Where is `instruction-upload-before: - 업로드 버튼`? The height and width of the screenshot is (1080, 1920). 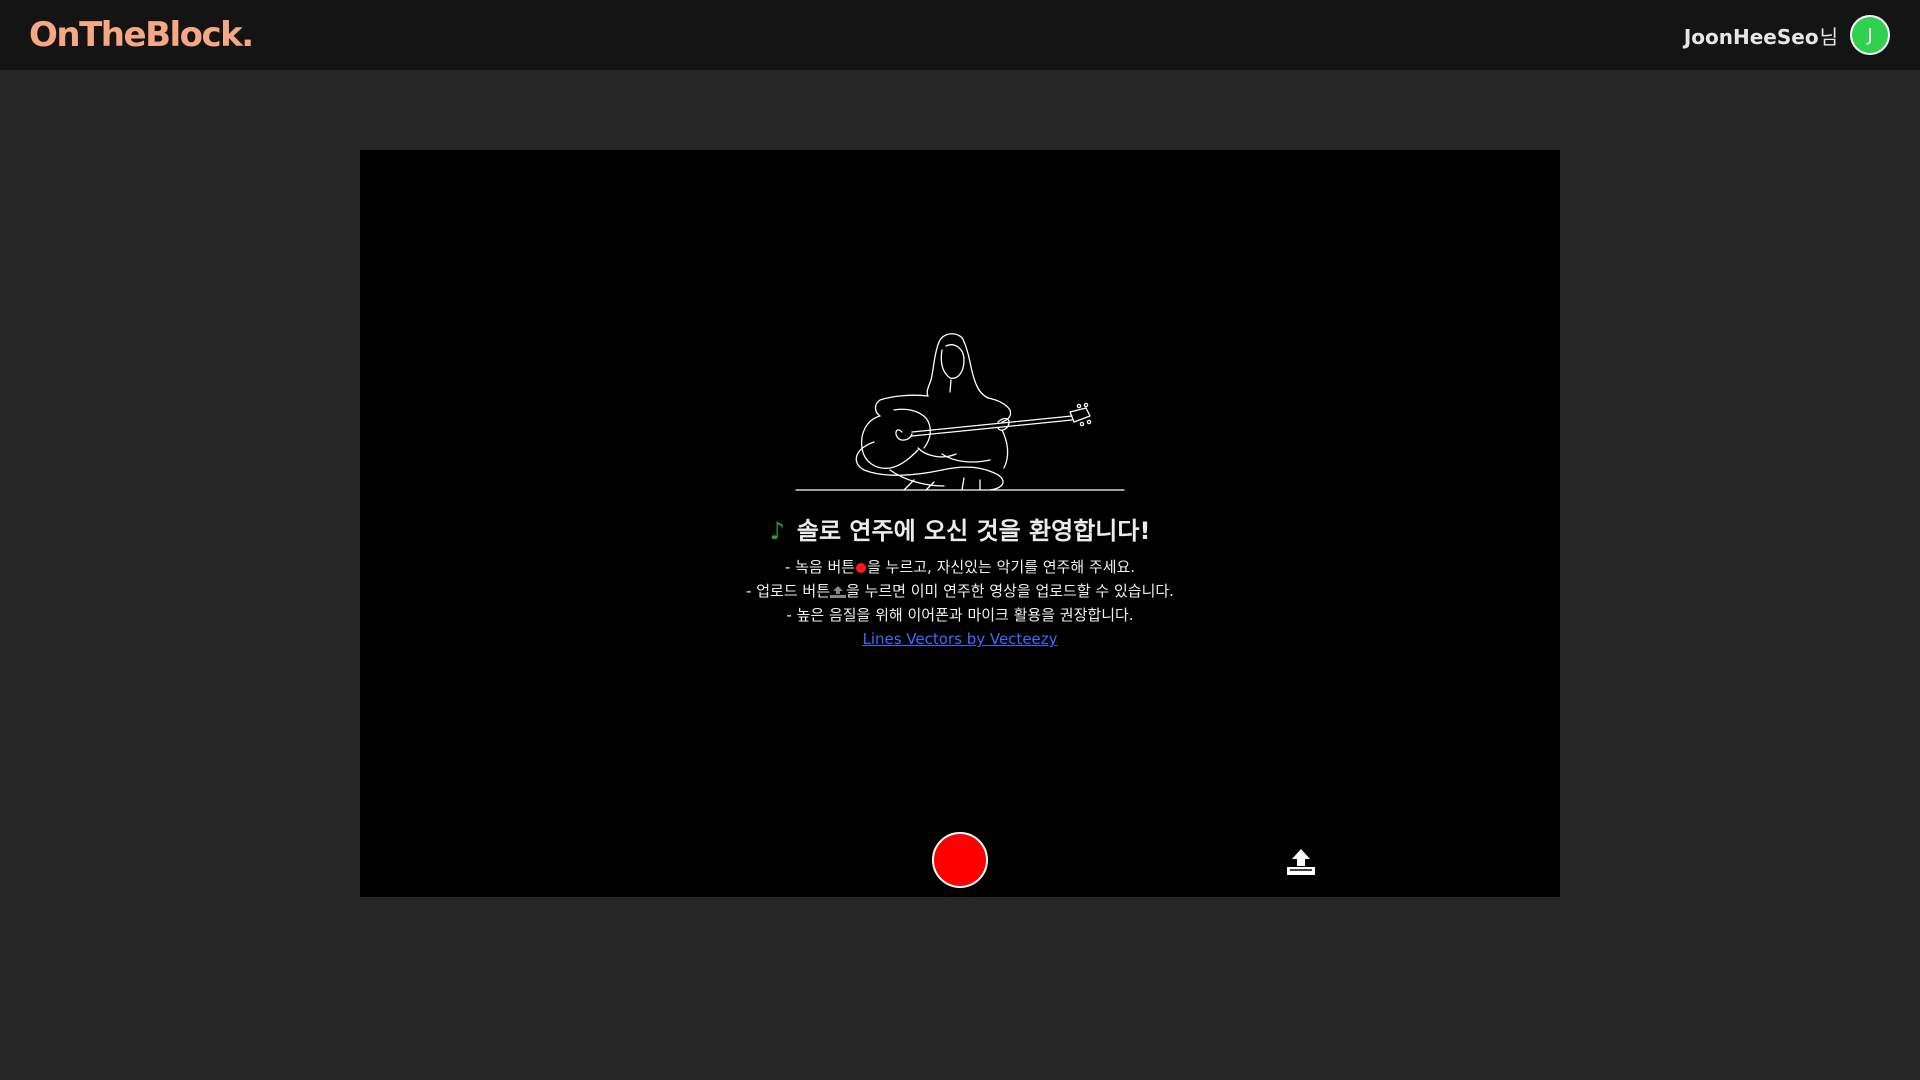 instruction-upload-before: - 업로드 버튼 is located at coordinates (788, 591).